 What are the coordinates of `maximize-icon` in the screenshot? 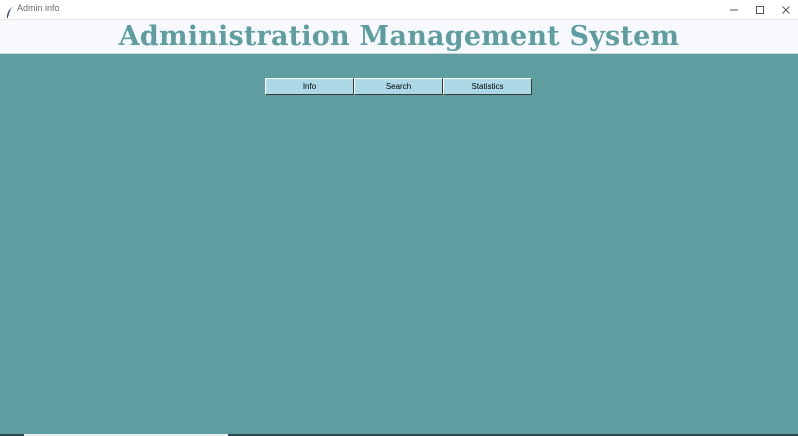 It's located at (760, 10).